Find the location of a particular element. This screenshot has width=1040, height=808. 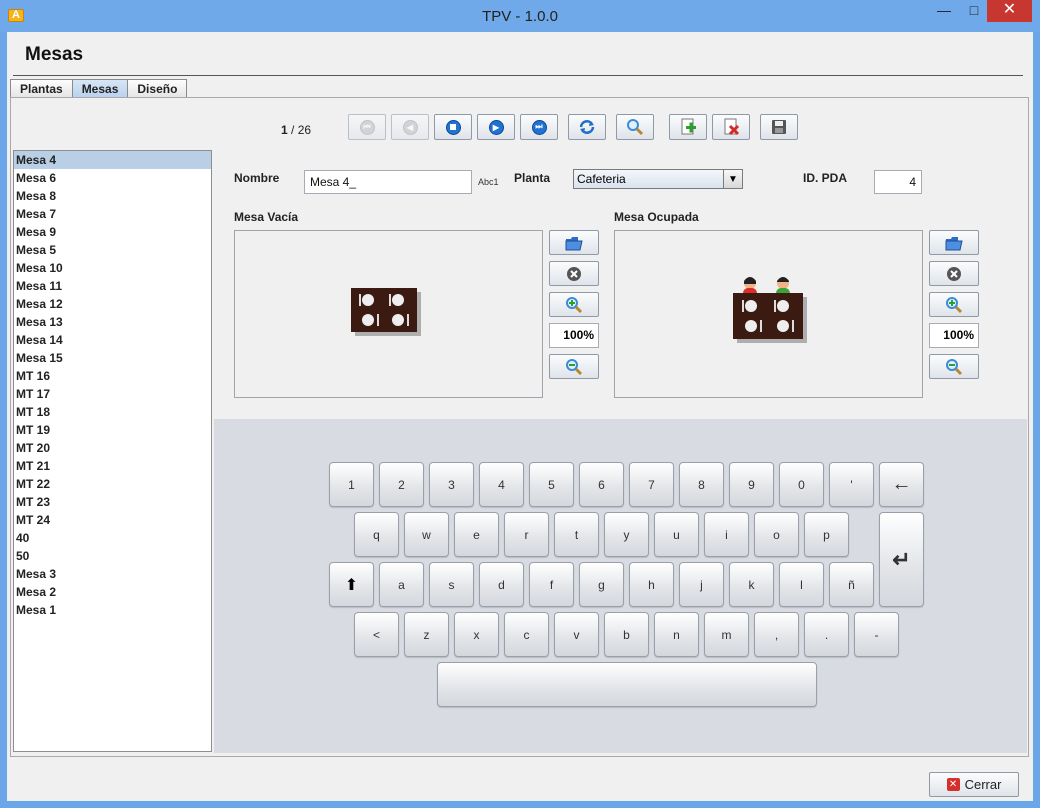

key-7: 7 is located at coordinates (651, 484).